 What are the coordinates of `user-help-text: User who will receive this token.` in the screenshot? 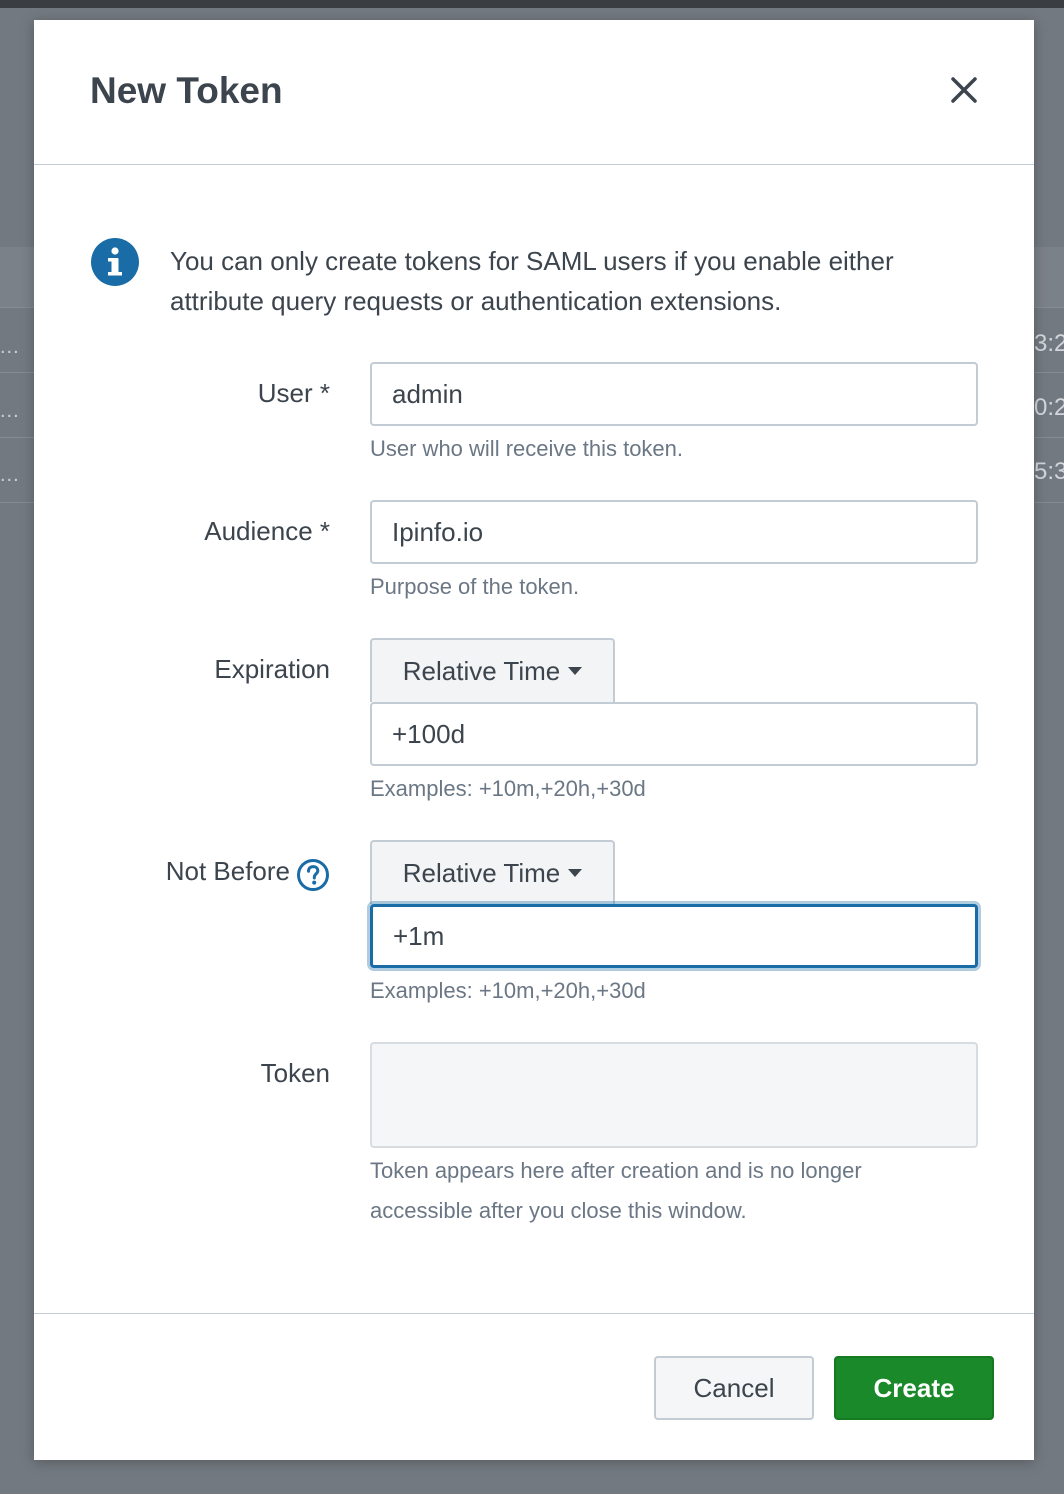 It's located at (527, 448).